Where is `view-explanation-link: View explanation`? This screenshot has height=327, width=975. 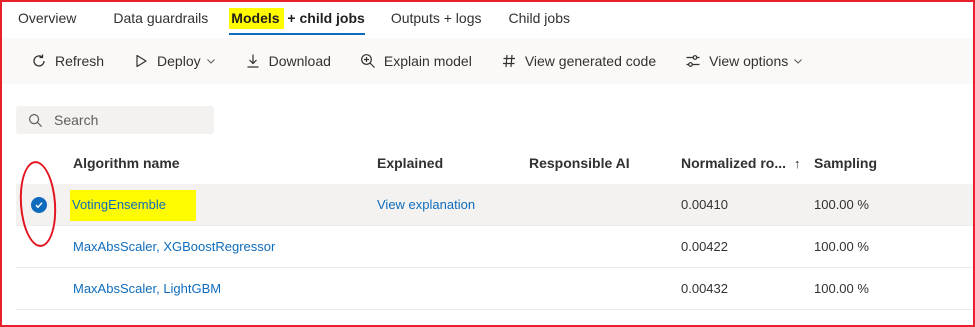
view-explanation-link: View explanation is located at coordinates (426, 204).